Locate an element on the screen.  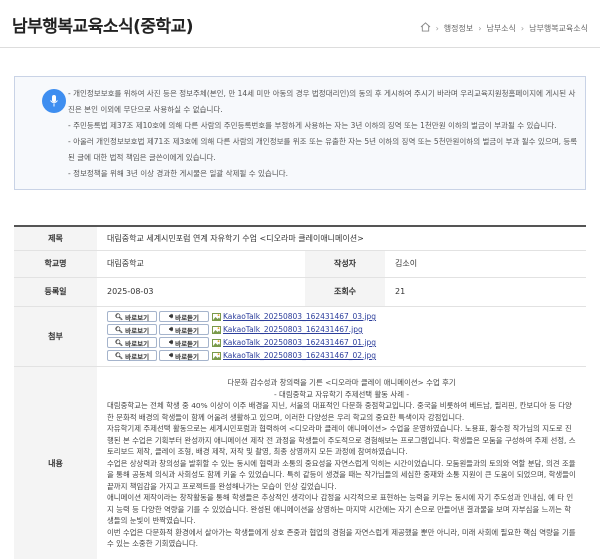
post-date: 2025-08-03 is located at coordinates (201, 292).